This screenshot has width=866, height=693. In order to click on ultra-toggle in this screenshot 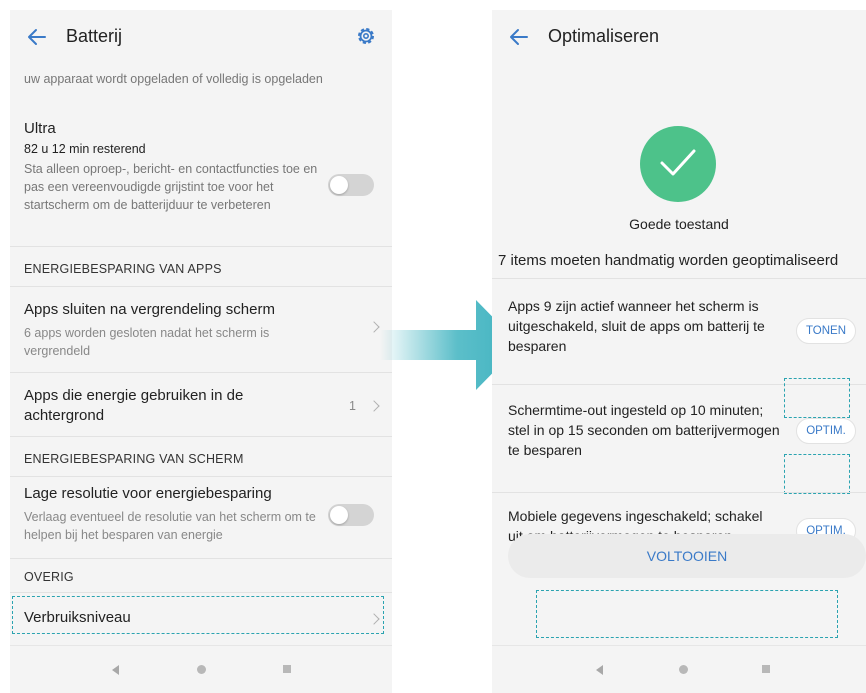, I will do `click(351, 185)`.